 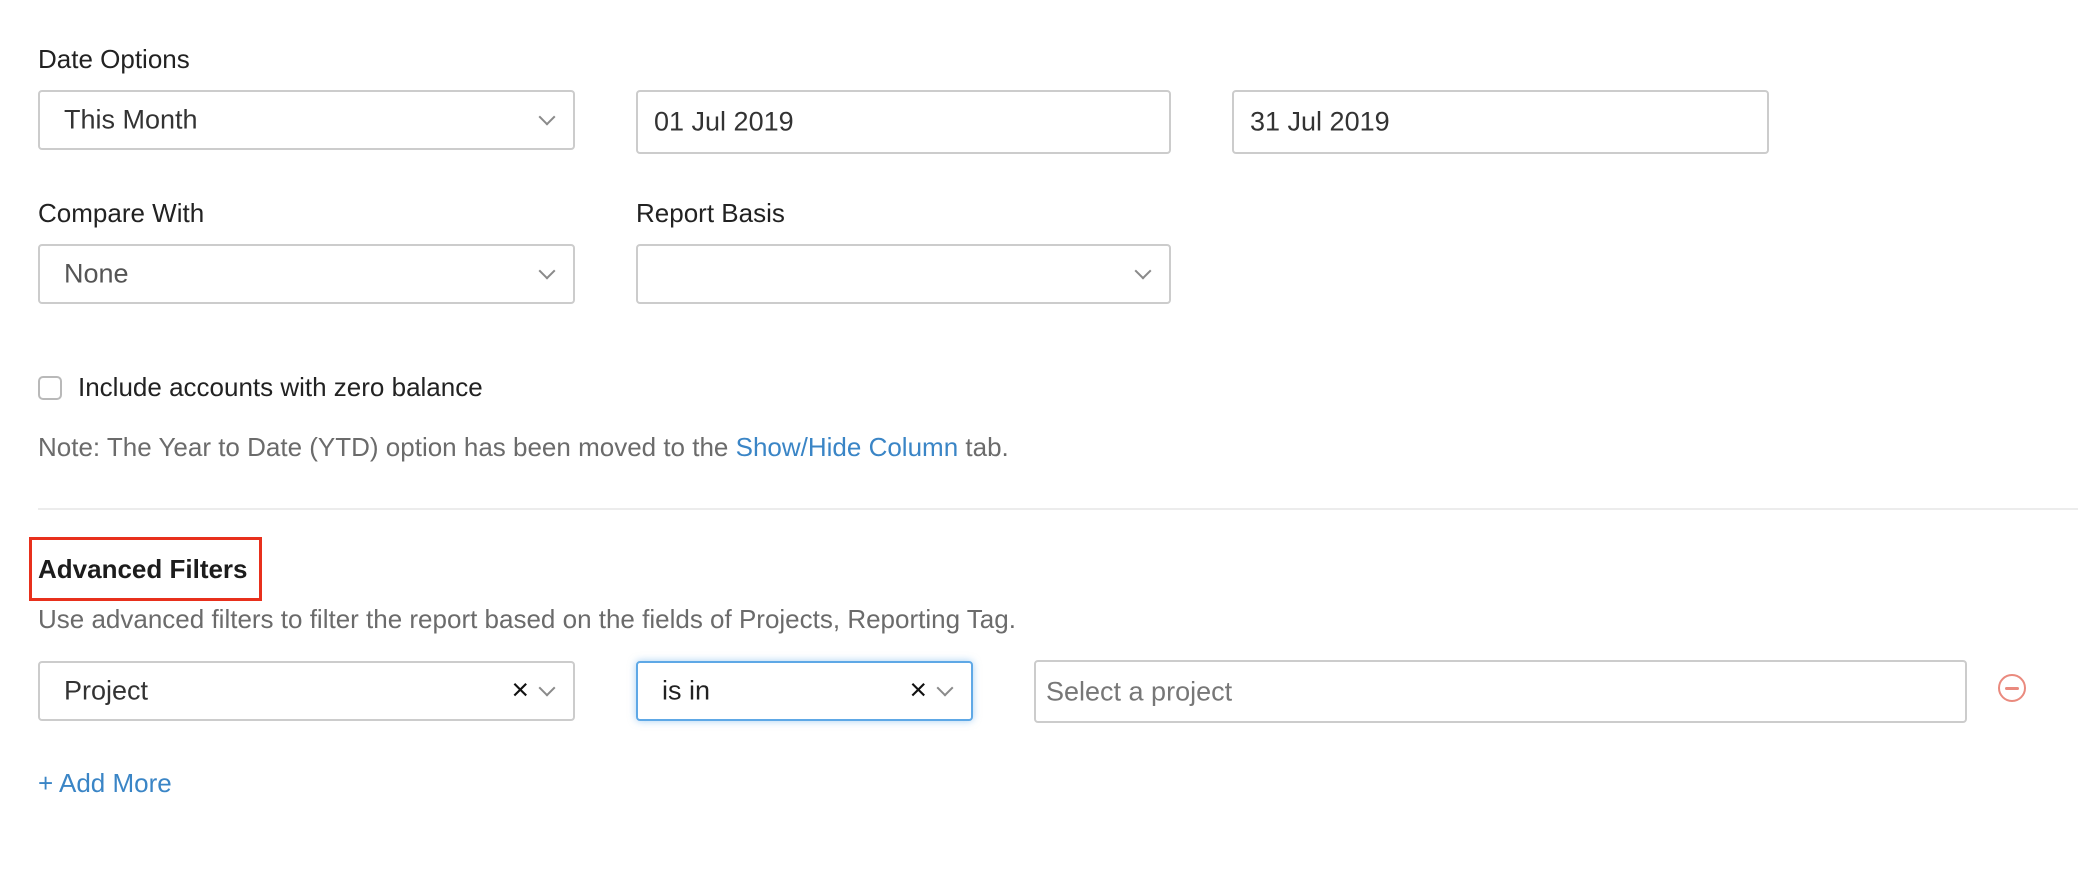 What do you see at coordinates (903, 274) in the screenshot?
I see `report-basis-select` at bounding box center [903, 274].